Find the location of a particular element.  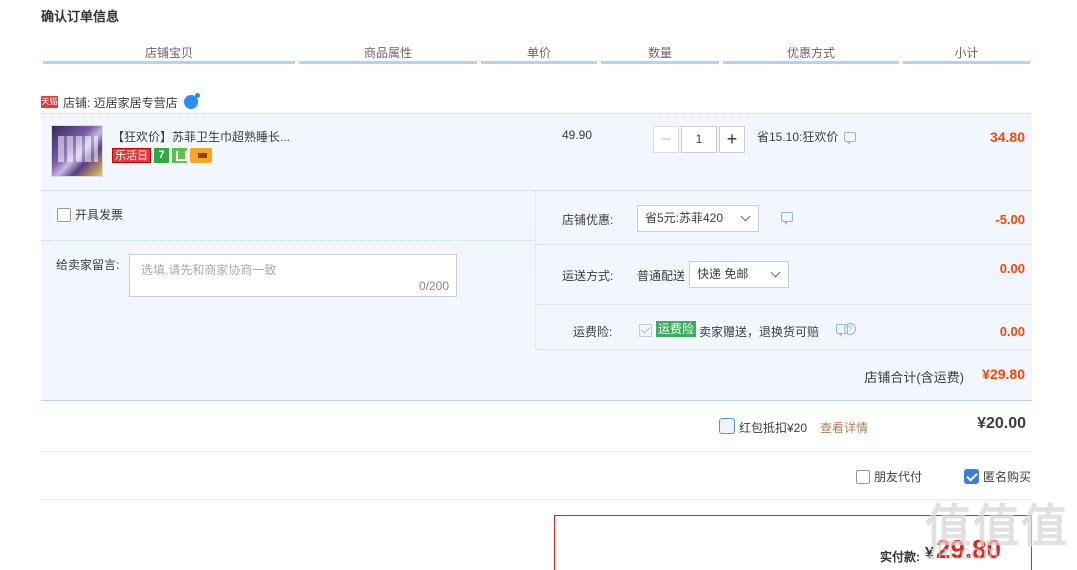

shop-discount-label: 店铺优惠: is located at coordinates (588, 220).